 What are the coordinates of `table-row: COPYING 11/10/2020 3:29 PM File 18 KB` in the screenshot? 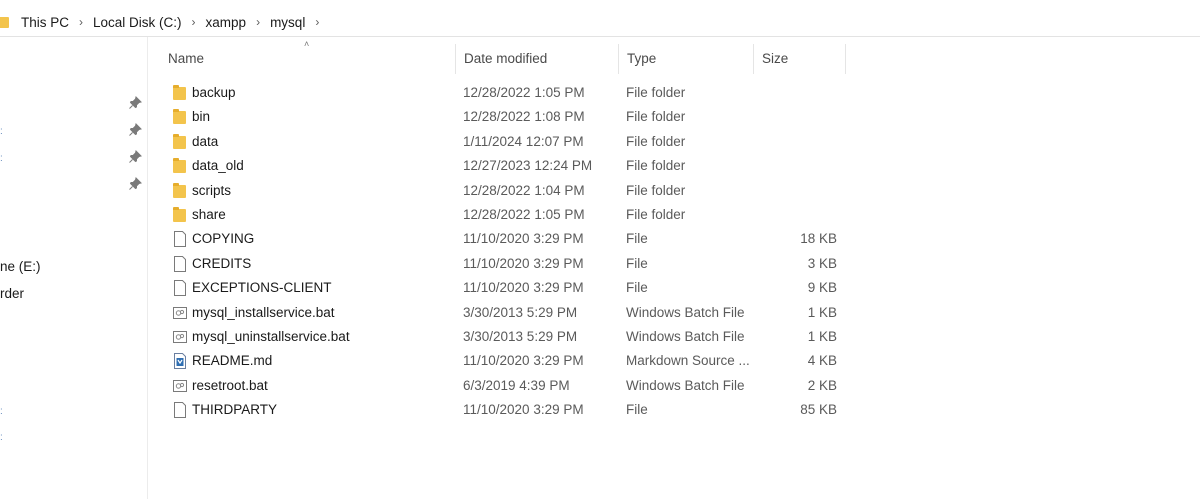 It's located at (510, 239).